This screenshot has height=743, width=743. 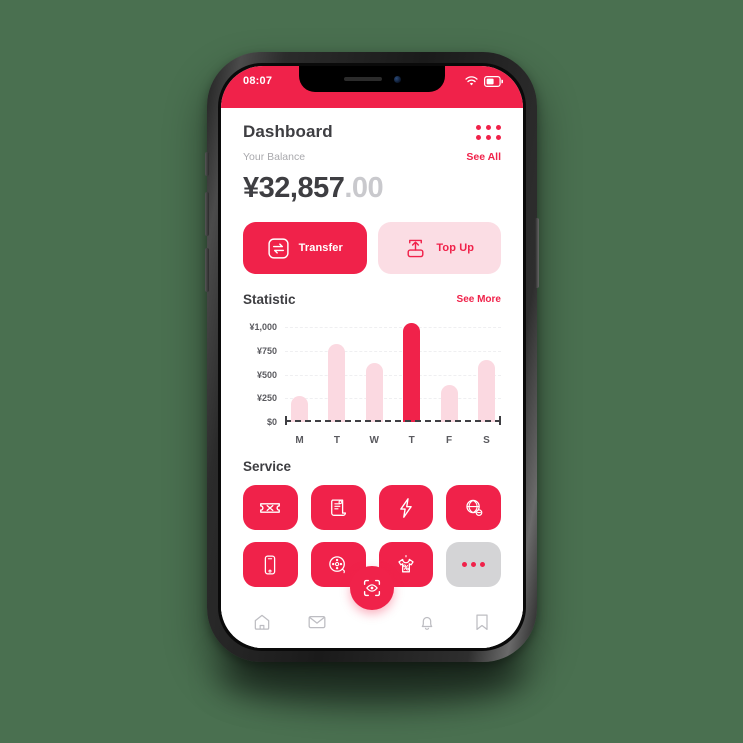 What do you see at coordinates (455, 248) in the screenshot?
I see `topup-button-label: Top Up` at bounding box center [455, 248].